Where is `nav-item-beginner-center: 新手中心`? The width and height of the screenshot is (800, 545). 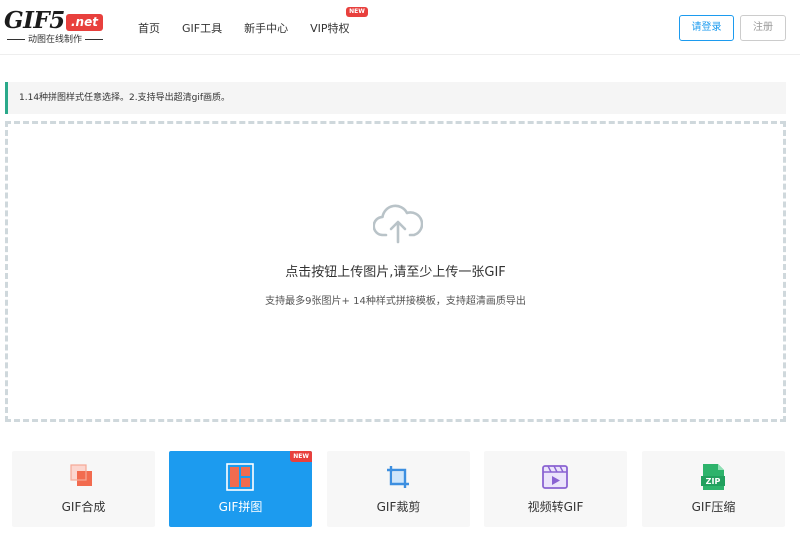 nav-item-beginner-center: 新手中心 is located at coordinates (266, 28).